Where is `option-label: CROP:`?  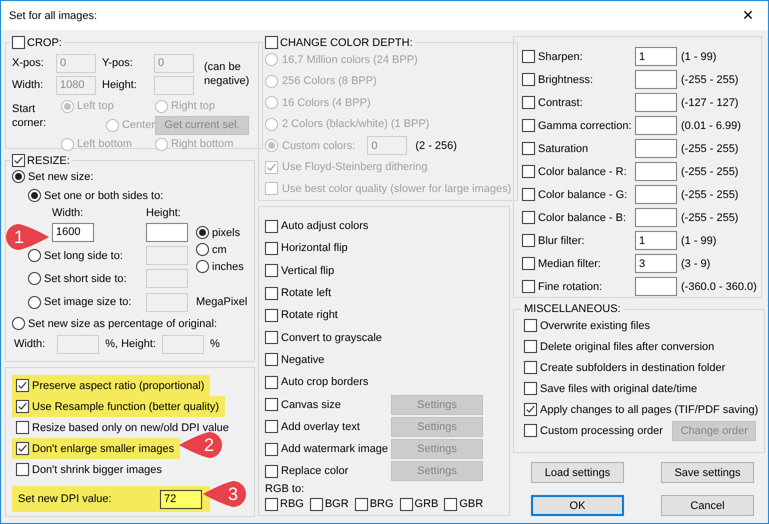 option-label: CROP: is located at coordinates (44, 42).